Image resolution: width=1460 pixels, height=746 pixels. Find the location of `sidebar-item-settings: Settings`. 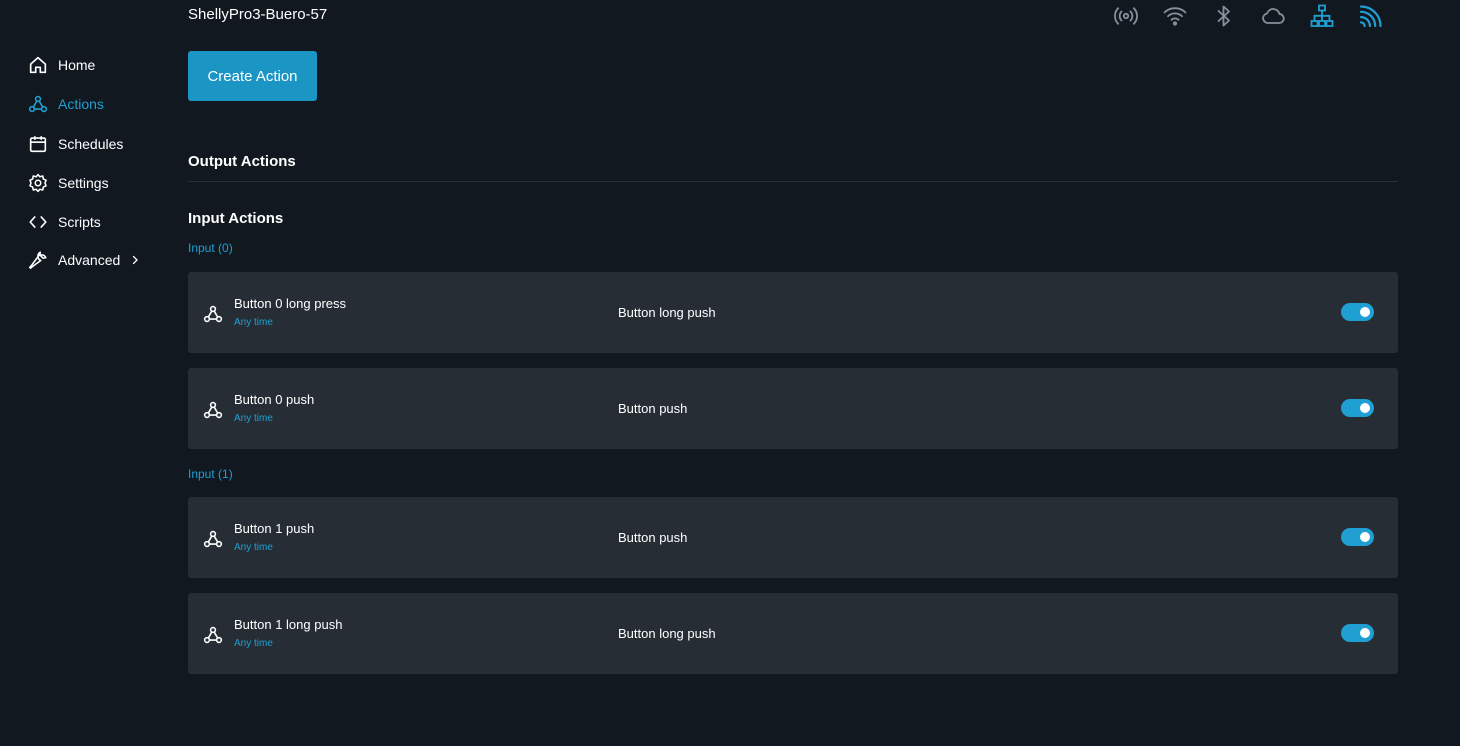

sidebar-item-settings: Settings is located at coordinates (91, 183).